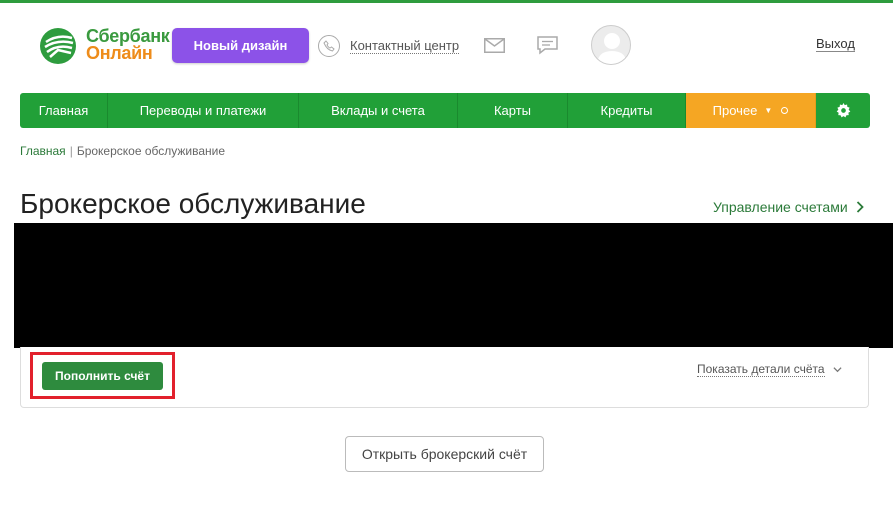 This screenshot has width=893, height=511. What do you see at coordinates (780, 207) in the screenshot?
I see `manage-accounts-label: Управление счетами` at bounding box center [780, 207].